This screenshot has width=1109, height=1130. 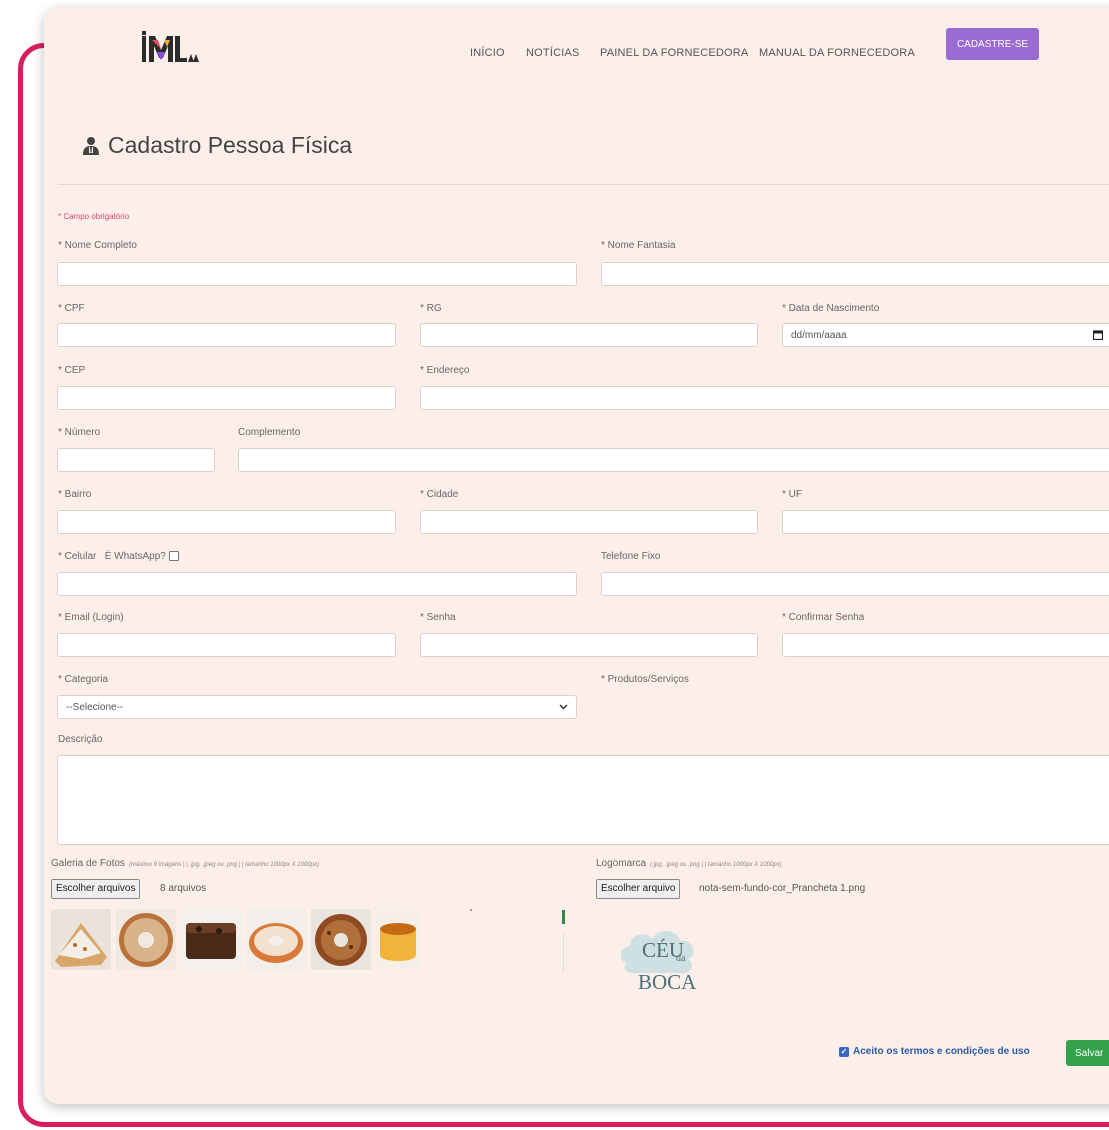 What do you see at coordinates (135, 556) in the screenshot?
I see `whatsapp-label: É WhatsApp?` at bounding box center [135, 556].